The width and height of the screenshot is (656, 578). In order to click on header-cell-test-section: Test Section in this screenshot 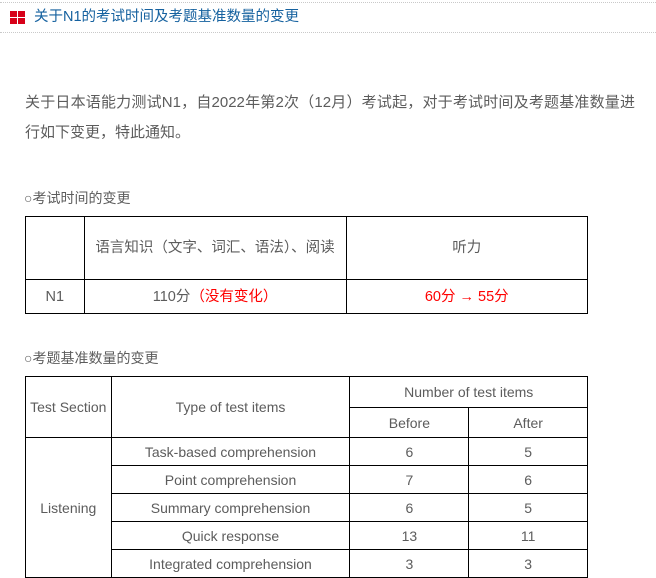, I will do `click(68, 407)`.